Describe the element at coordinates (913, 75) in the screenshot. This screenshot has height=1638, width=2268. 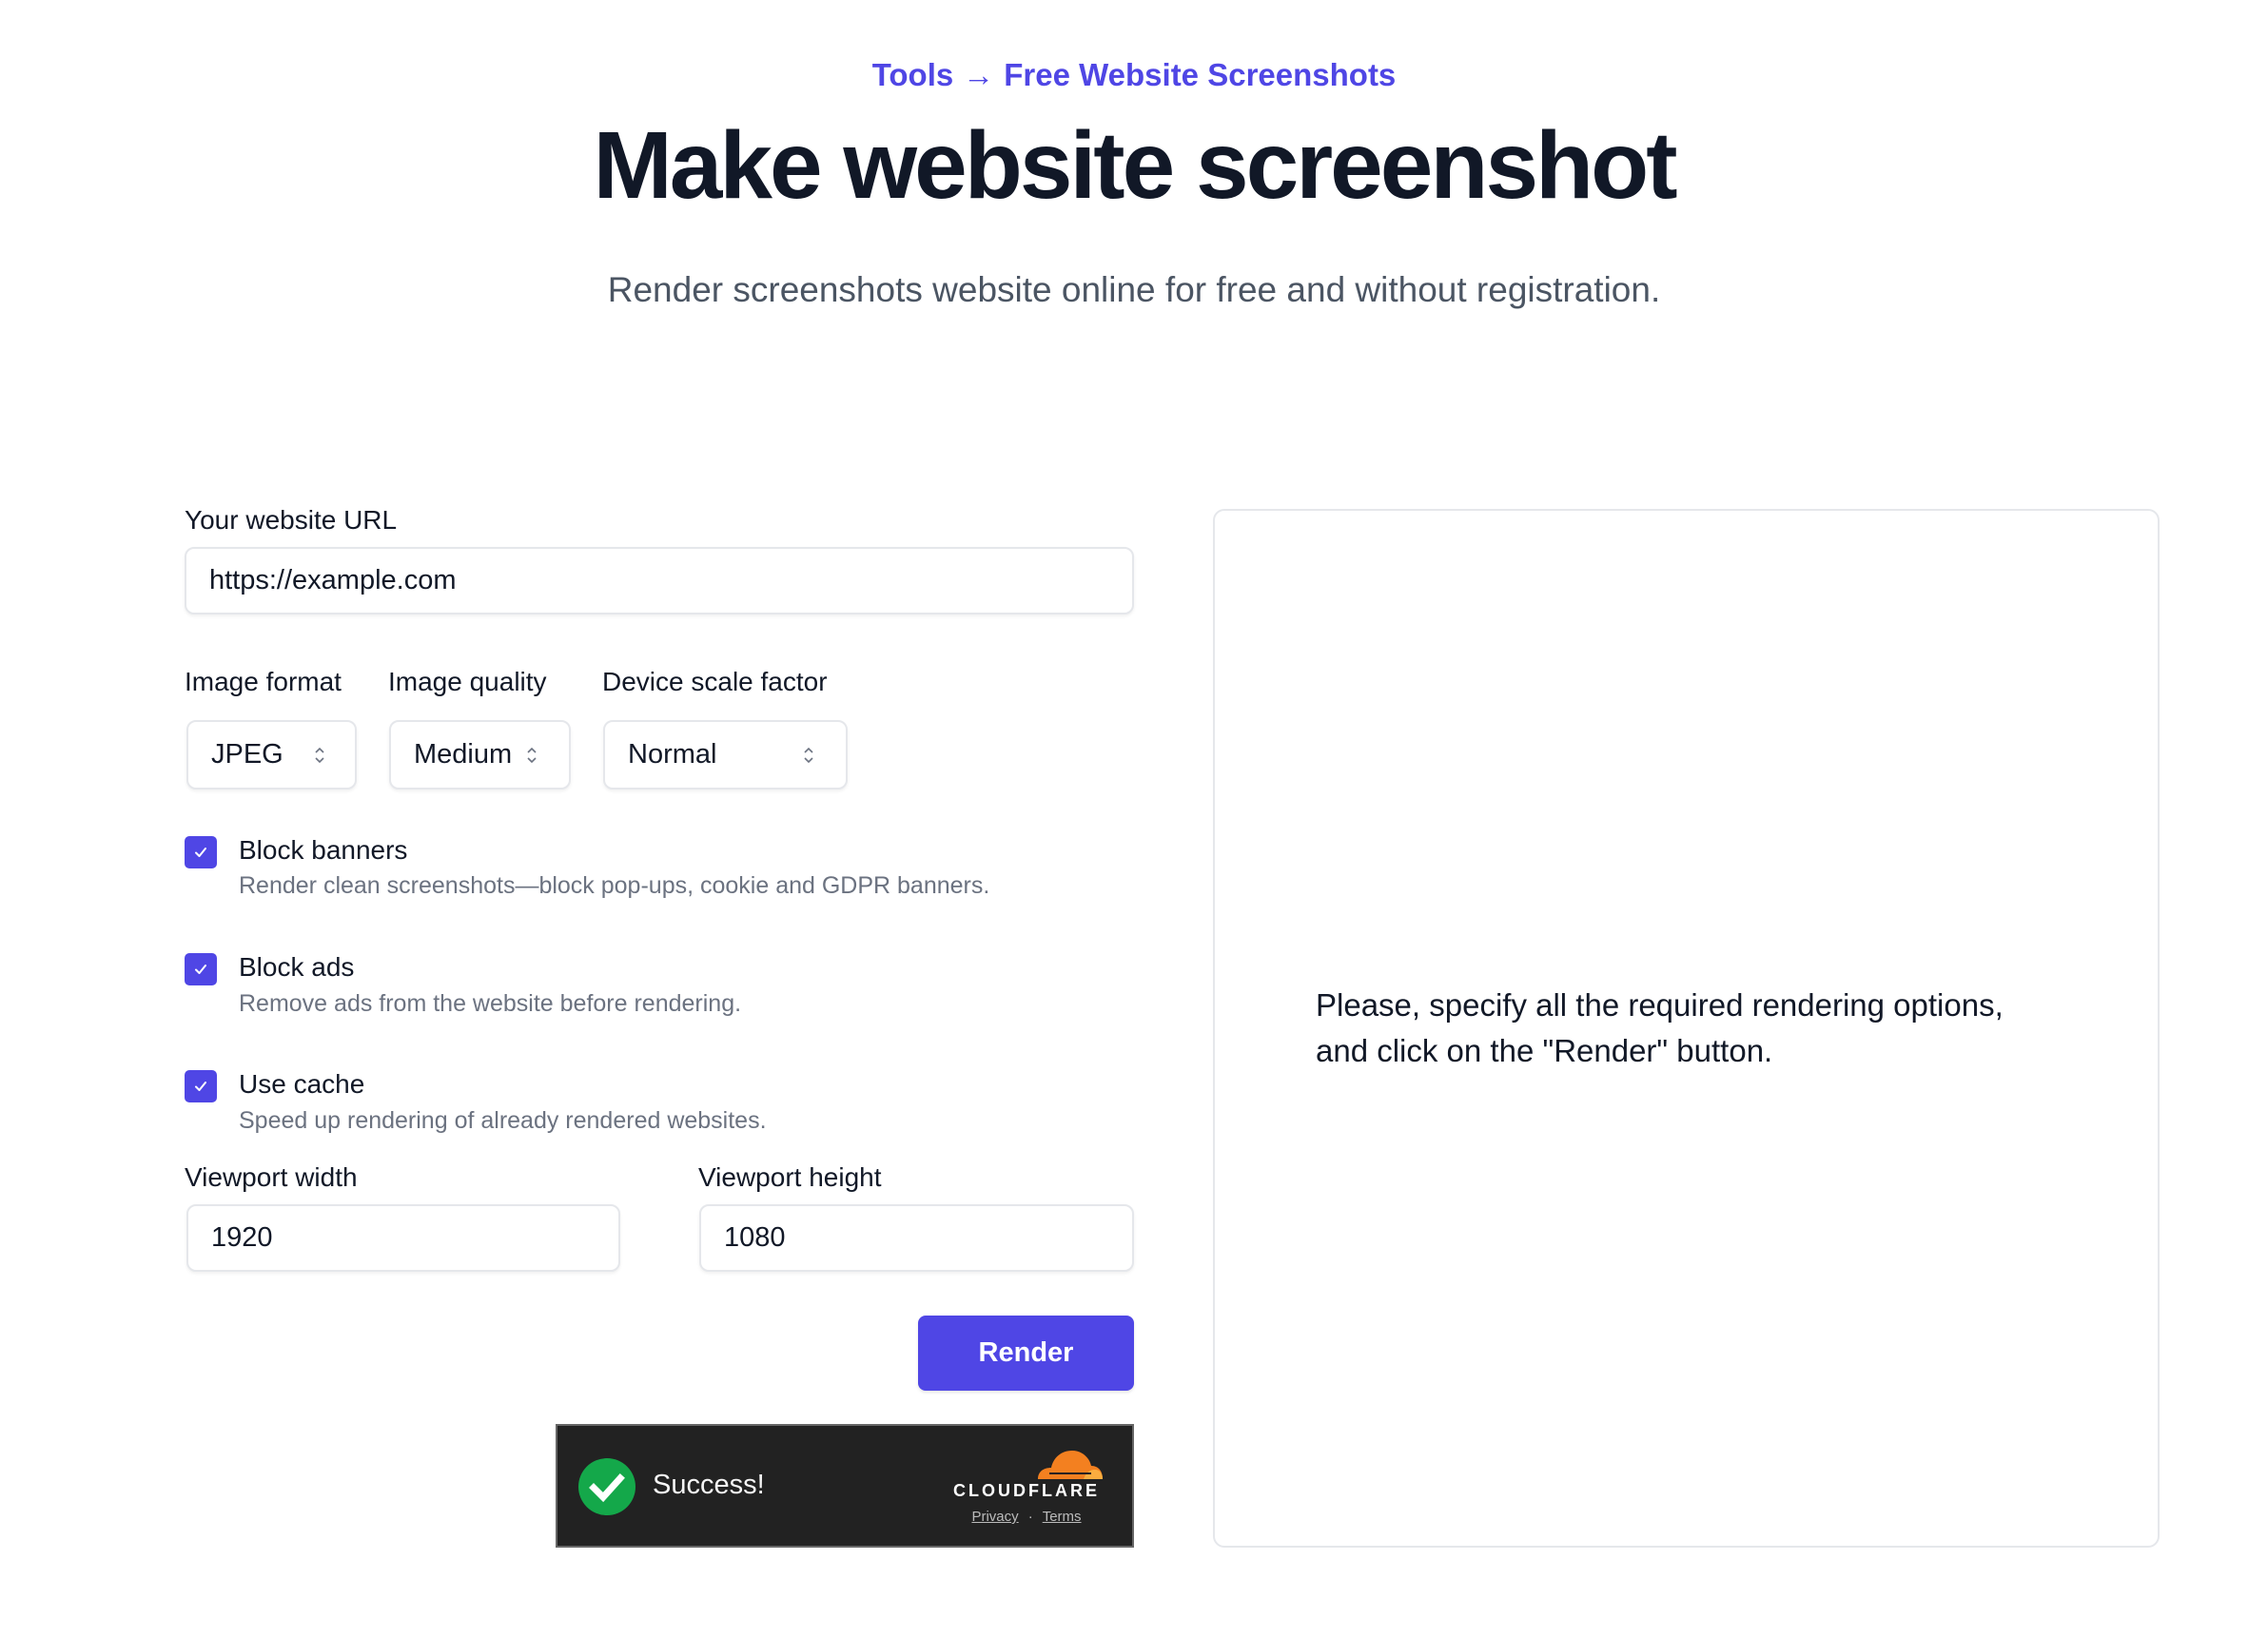
I see `breadcrumb-link-tools: Tools` at that location.